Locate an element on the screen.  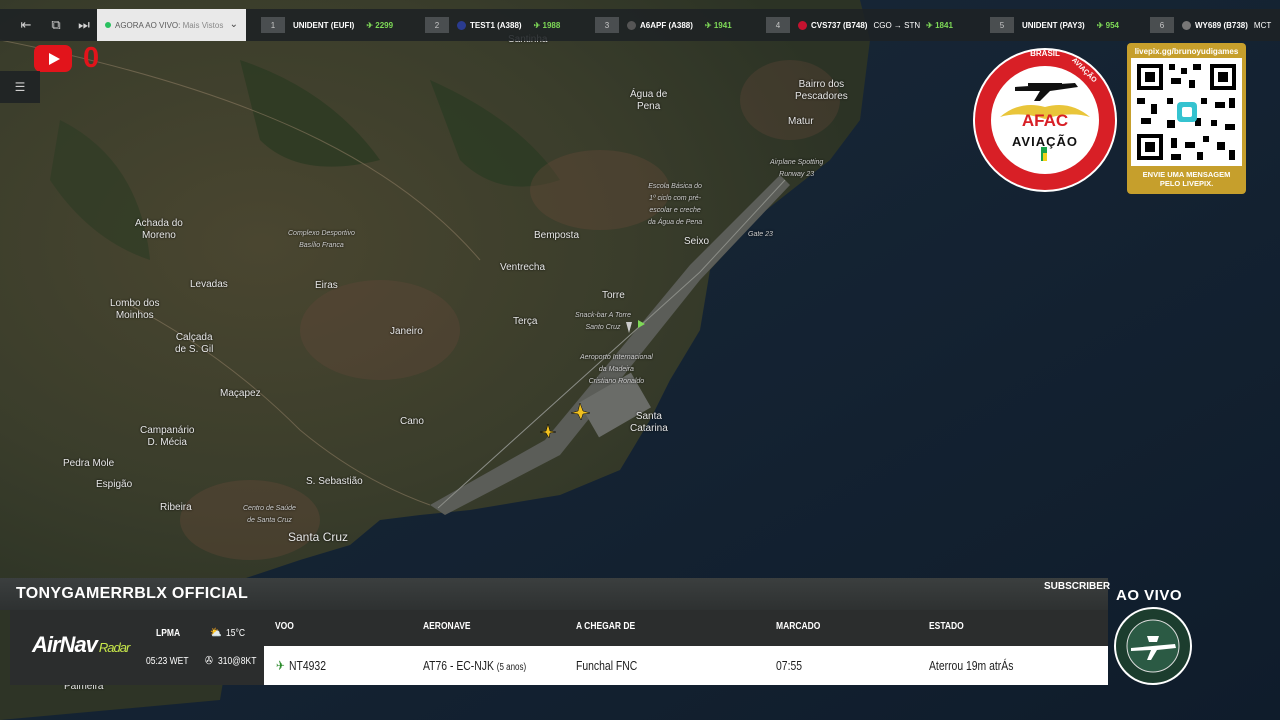
slot-callsign: WY689 (B738) is located at coordinates (1221, 25).